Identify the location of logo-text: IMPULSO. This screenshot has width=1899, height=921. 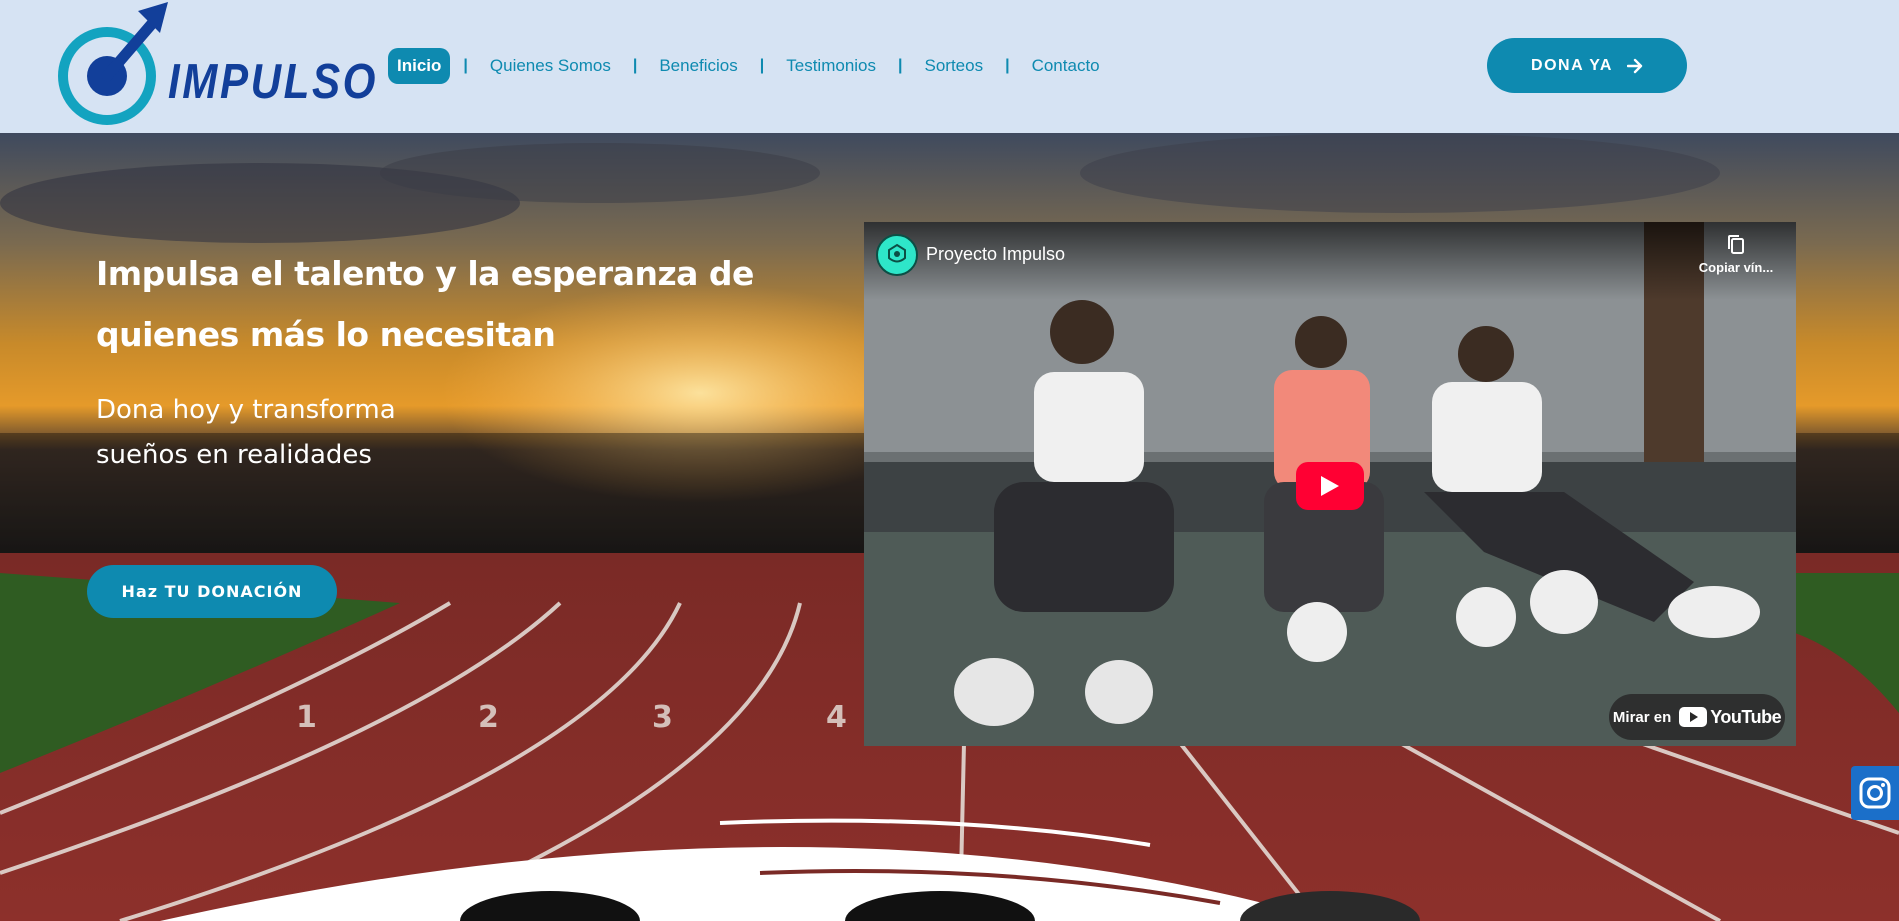
(273, 82).